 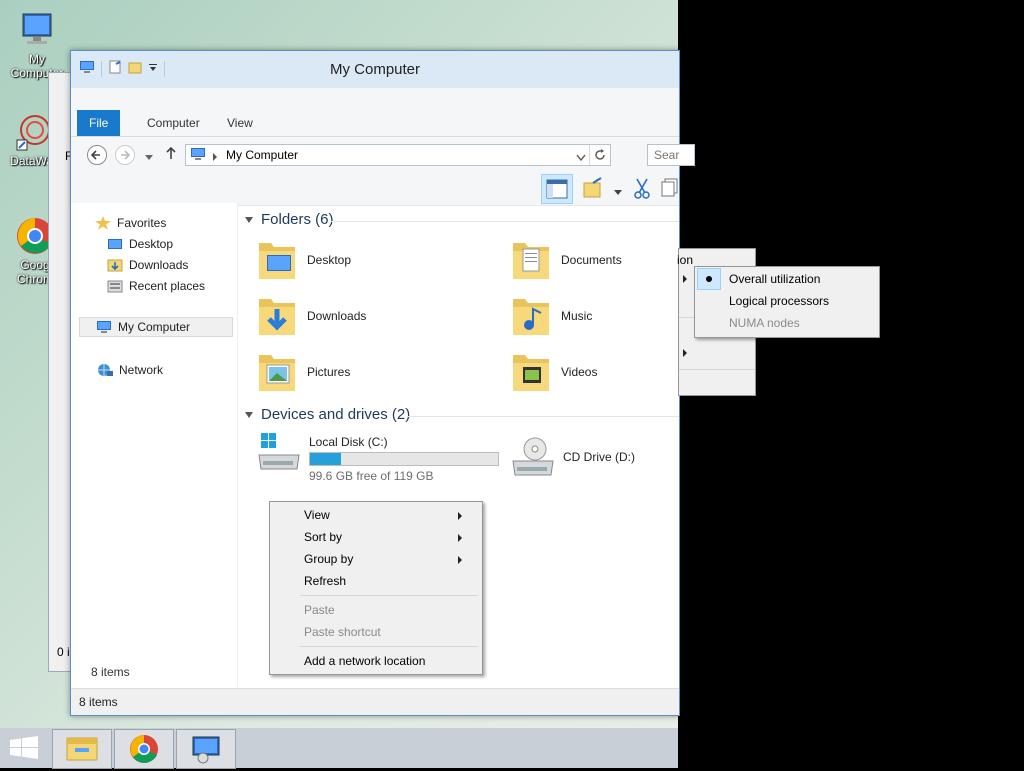 I want to click on menu-item-paste-shortcut: Paste shortcut, so click(x=389, y=632).